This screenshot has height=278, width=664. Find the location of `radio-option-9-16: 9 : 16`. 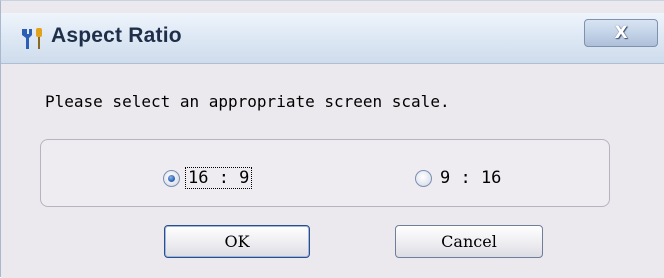

radio-option-9-16: 9 : 16 is located at coordinates (459, 178).